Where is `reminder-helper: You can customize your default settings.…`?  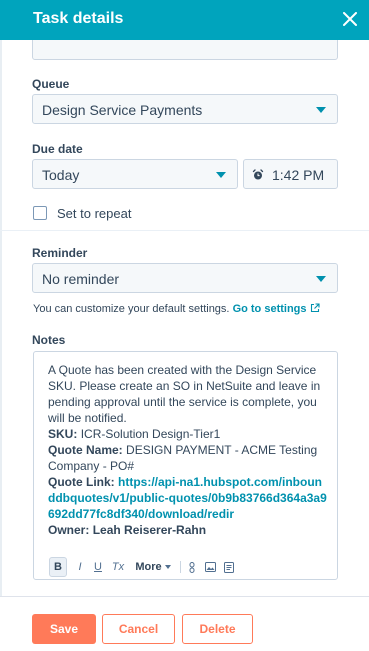
reminder-helper: You can customize your default settings.… is located at coordinates (176, 309).